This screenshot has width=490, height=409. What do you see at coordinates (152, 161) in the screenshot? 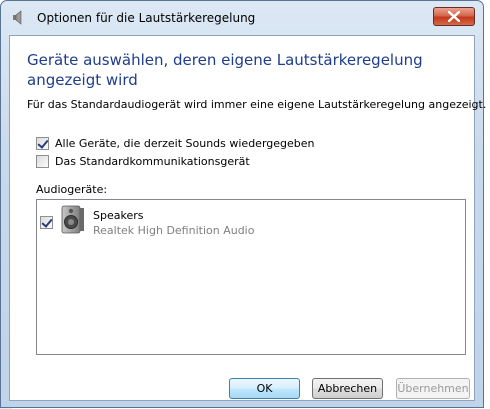
I see `default-communication-label: Das Standardkommunikationsgerät` at bounding box center [152, 161].